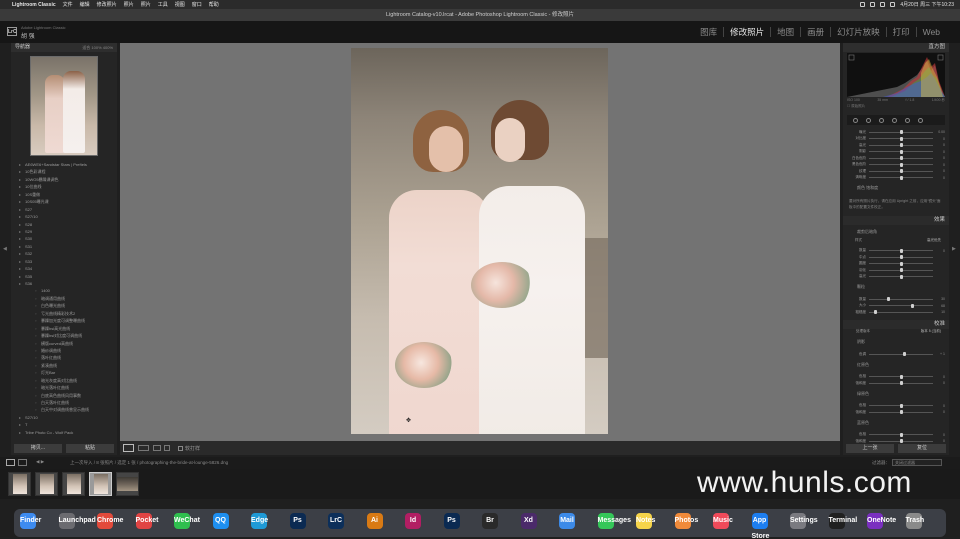  What do you see at coordinates (64, 387) in the screenshot?
I see `collection-item: ▫ 暗光落叶红曲线` at bounding box center [64, 387].